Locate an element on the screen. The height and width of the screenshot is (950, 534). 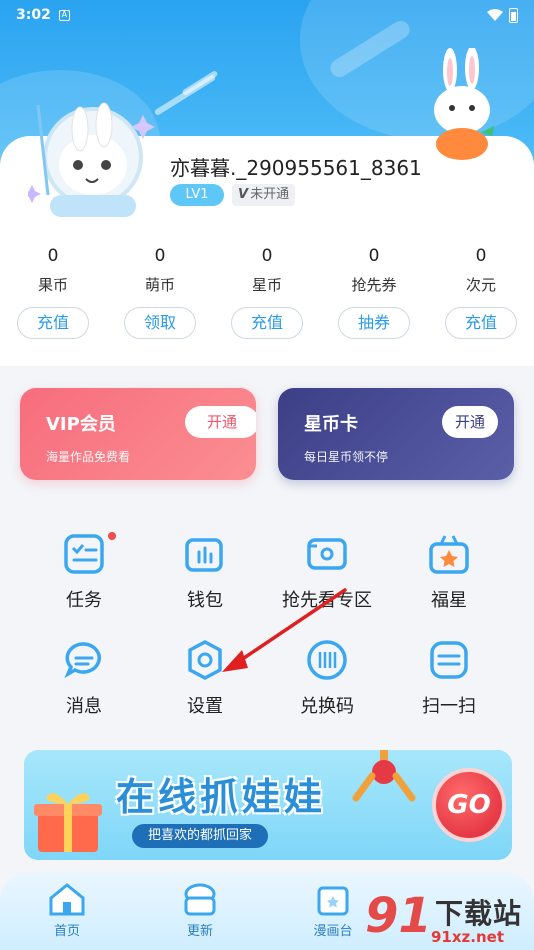
vip-promo-title: VIP会员 is located at coordinates (81, 424).